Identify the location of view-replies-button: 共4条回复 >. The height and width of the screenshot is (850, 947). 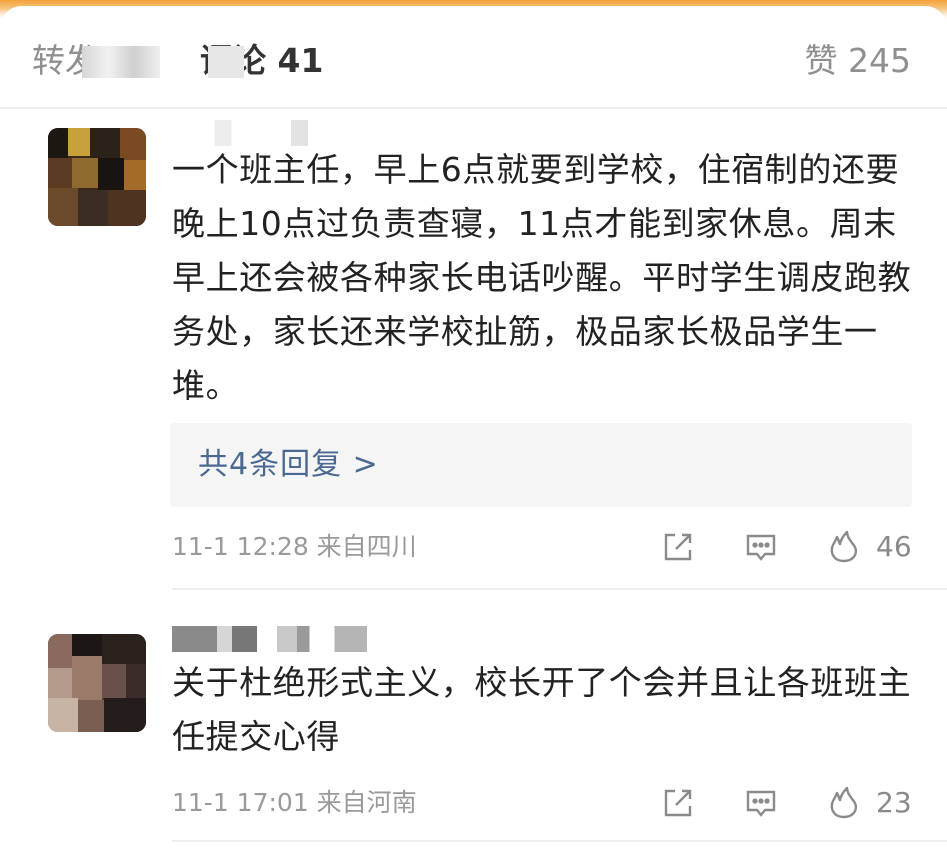
(541, 465).